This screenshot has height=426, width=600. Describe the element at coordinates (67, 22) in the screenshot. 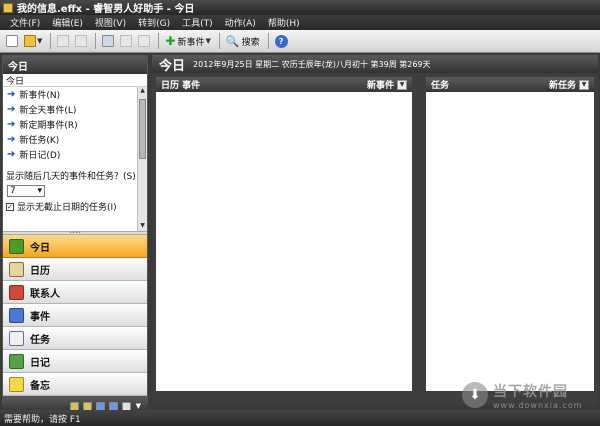

I see `menu-edit: 编辑(E)` at that location.